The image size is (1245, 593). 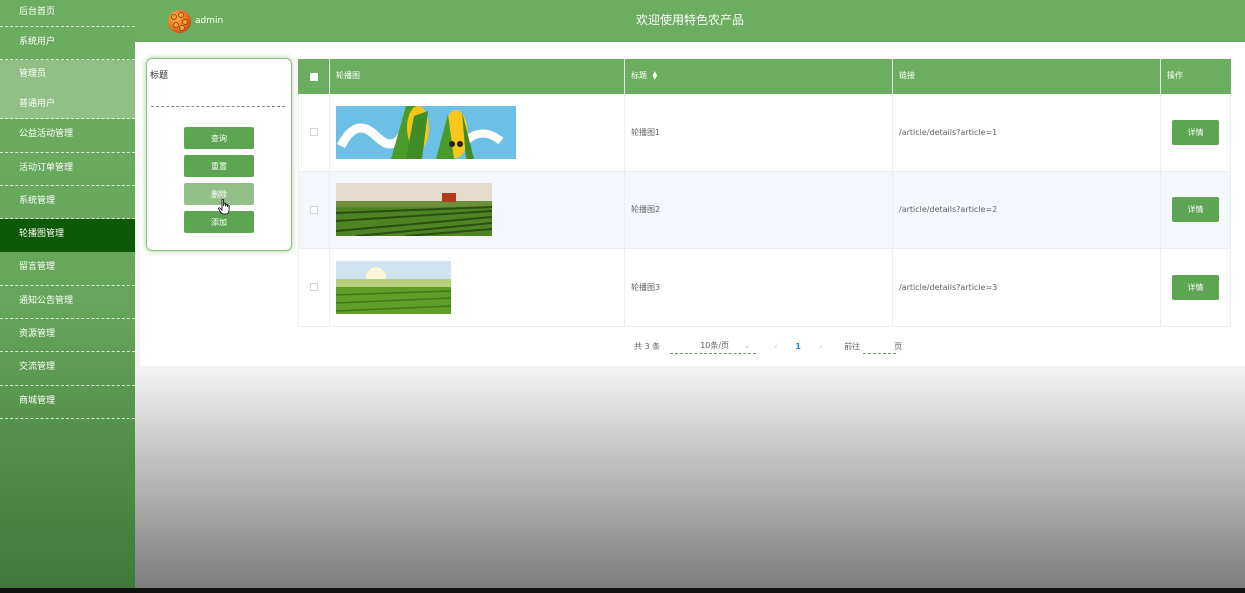 What do you see at coordinates (224, 207) in the screenshot?
I see `hand-cursor-icon` at bounding box center [224, 207].